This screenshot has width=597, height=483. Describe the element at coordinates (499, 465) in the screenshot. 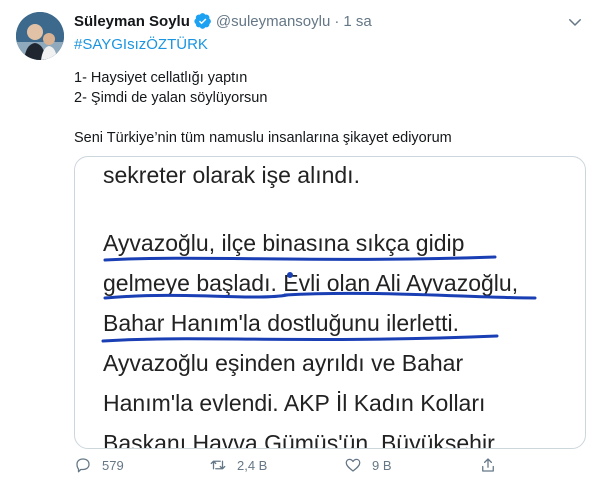

I see `share-button` at that location.